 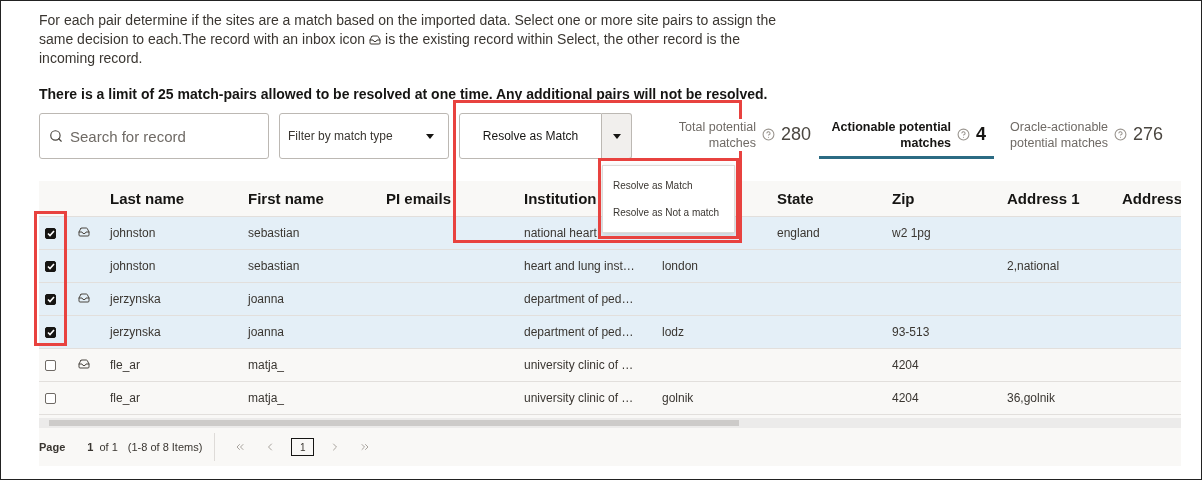 What do you see at coordinates (240, 447) in the screenshot?
I see `first-page-icon` at bounding box center [240, 447].